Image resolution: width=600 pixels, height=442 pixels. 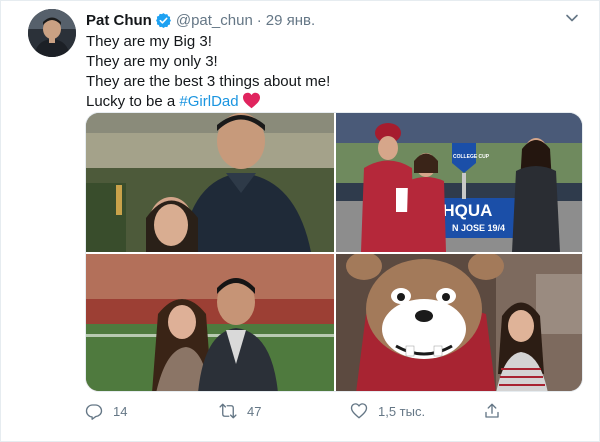 I want to click on reply-button: 14, so click(x=106, y=411).